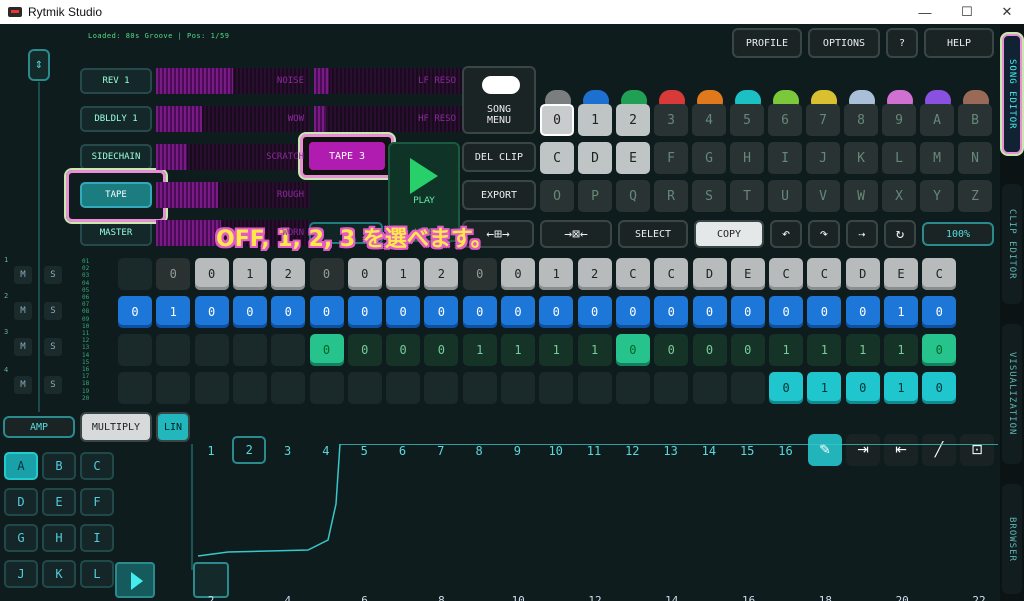 Image resolution: width=1024 pixels, height=601 pixels. Describe the element at coordinates (388, 119) in the screenshot. I see `param-hf-reso: HF RESO` at that location.